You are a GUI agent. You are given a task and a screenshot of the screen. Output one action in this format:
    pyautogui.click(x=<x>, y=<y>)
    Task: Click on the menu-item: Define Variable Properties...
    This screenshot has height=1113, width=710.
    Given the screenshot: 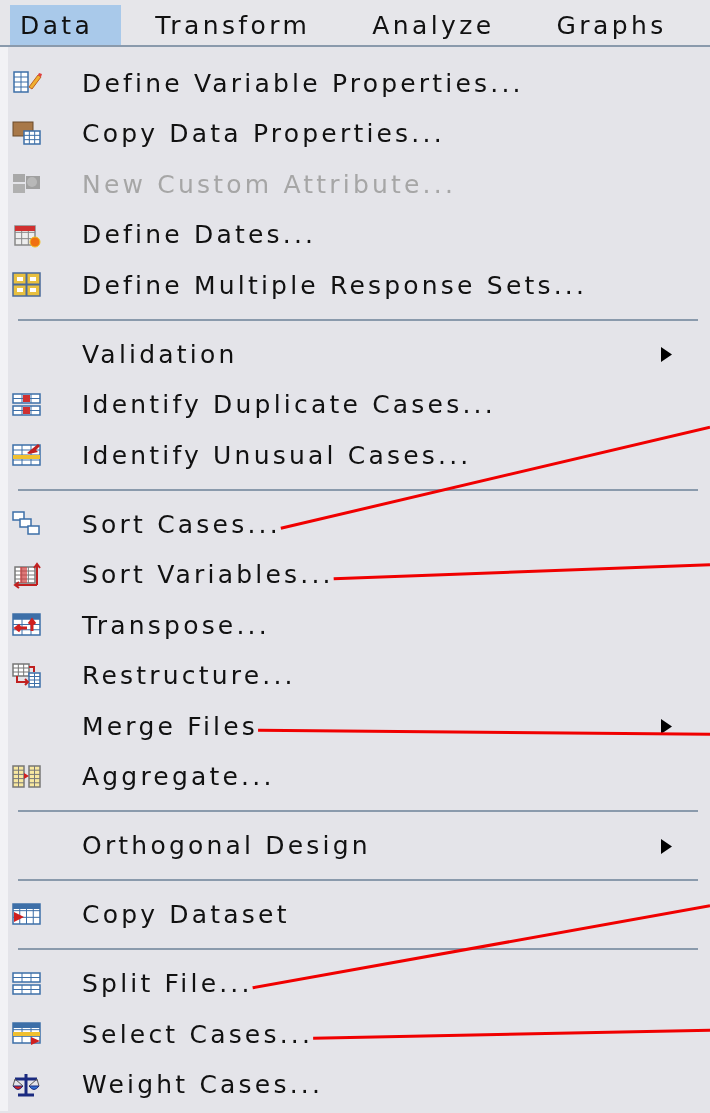 What is the action you would take?
    pyautogui.click(x=359, y=83)
    